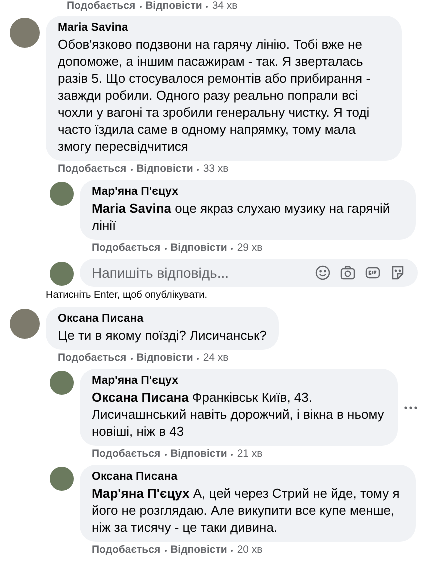 The height and width of the screenshot is (567, 428). What do you see at coordinates (216, 358) in the screenshot?
I see `comment-time: 24 хв` at bounding box center [216, 358].